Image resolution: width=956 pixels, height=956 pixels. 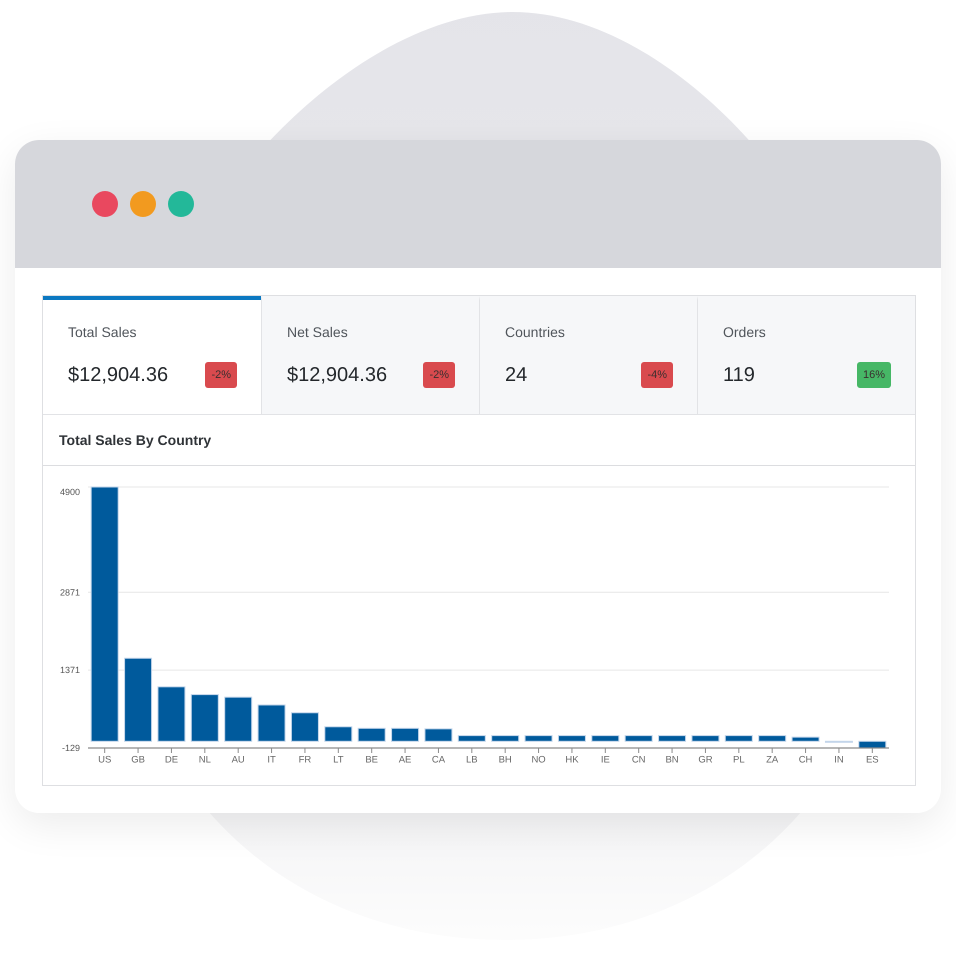 I want to click on stat-card: Orders 119 16%, so click(x=806, y=355).